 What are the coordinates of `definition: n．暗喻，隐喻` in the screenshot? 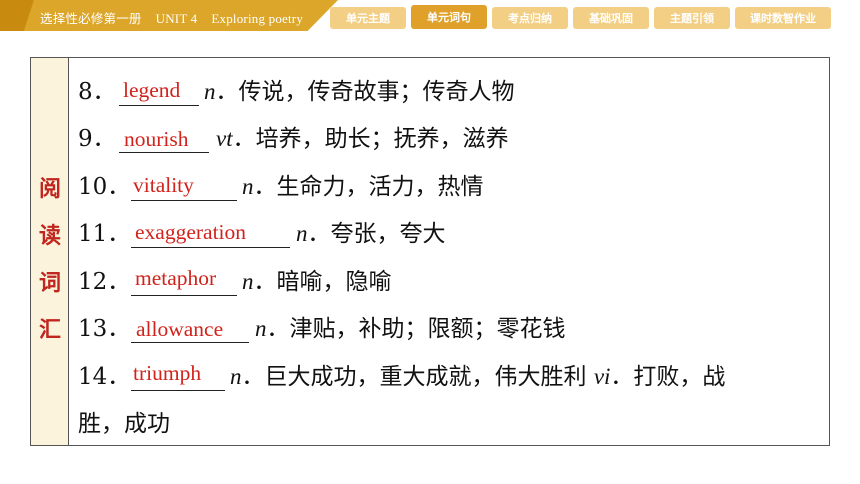 It's located at (317, 279).